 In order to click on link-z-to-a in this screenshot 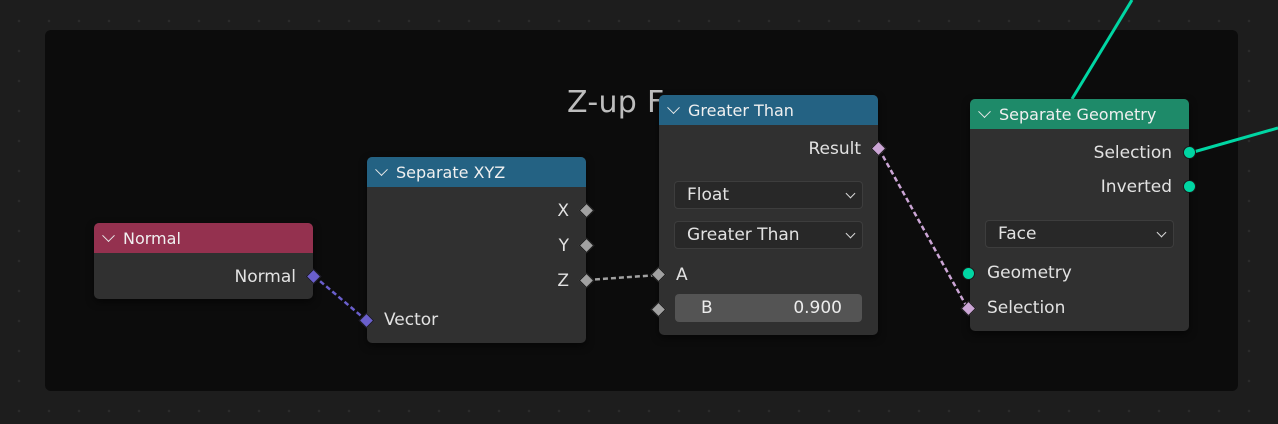, I will do `click(622, 277)`.